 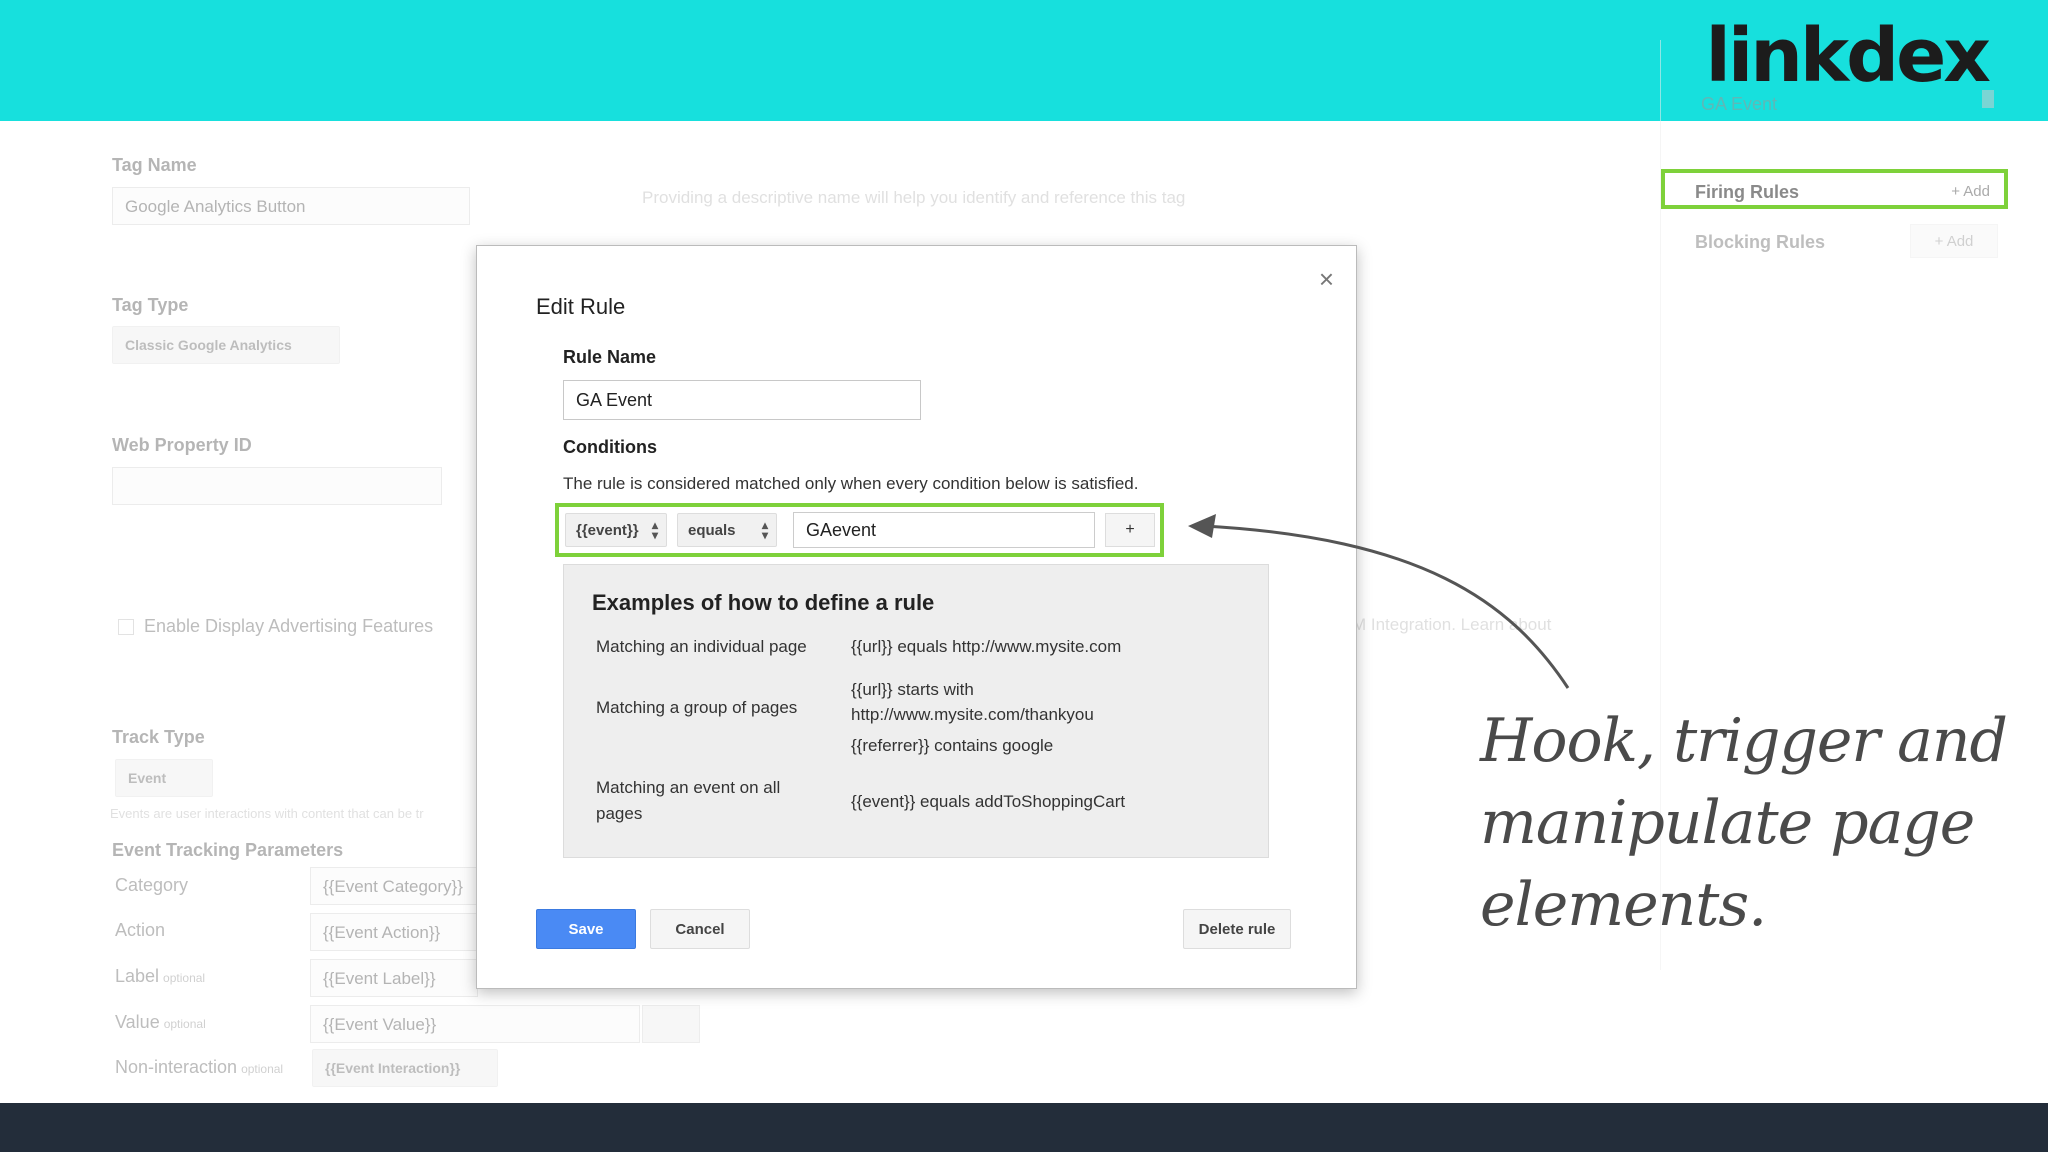 What do you see at coordinates (226, 345) in the screenshot?
I see `tag-type-select: Classic Google Analytics` at bounding box center [226, 345].